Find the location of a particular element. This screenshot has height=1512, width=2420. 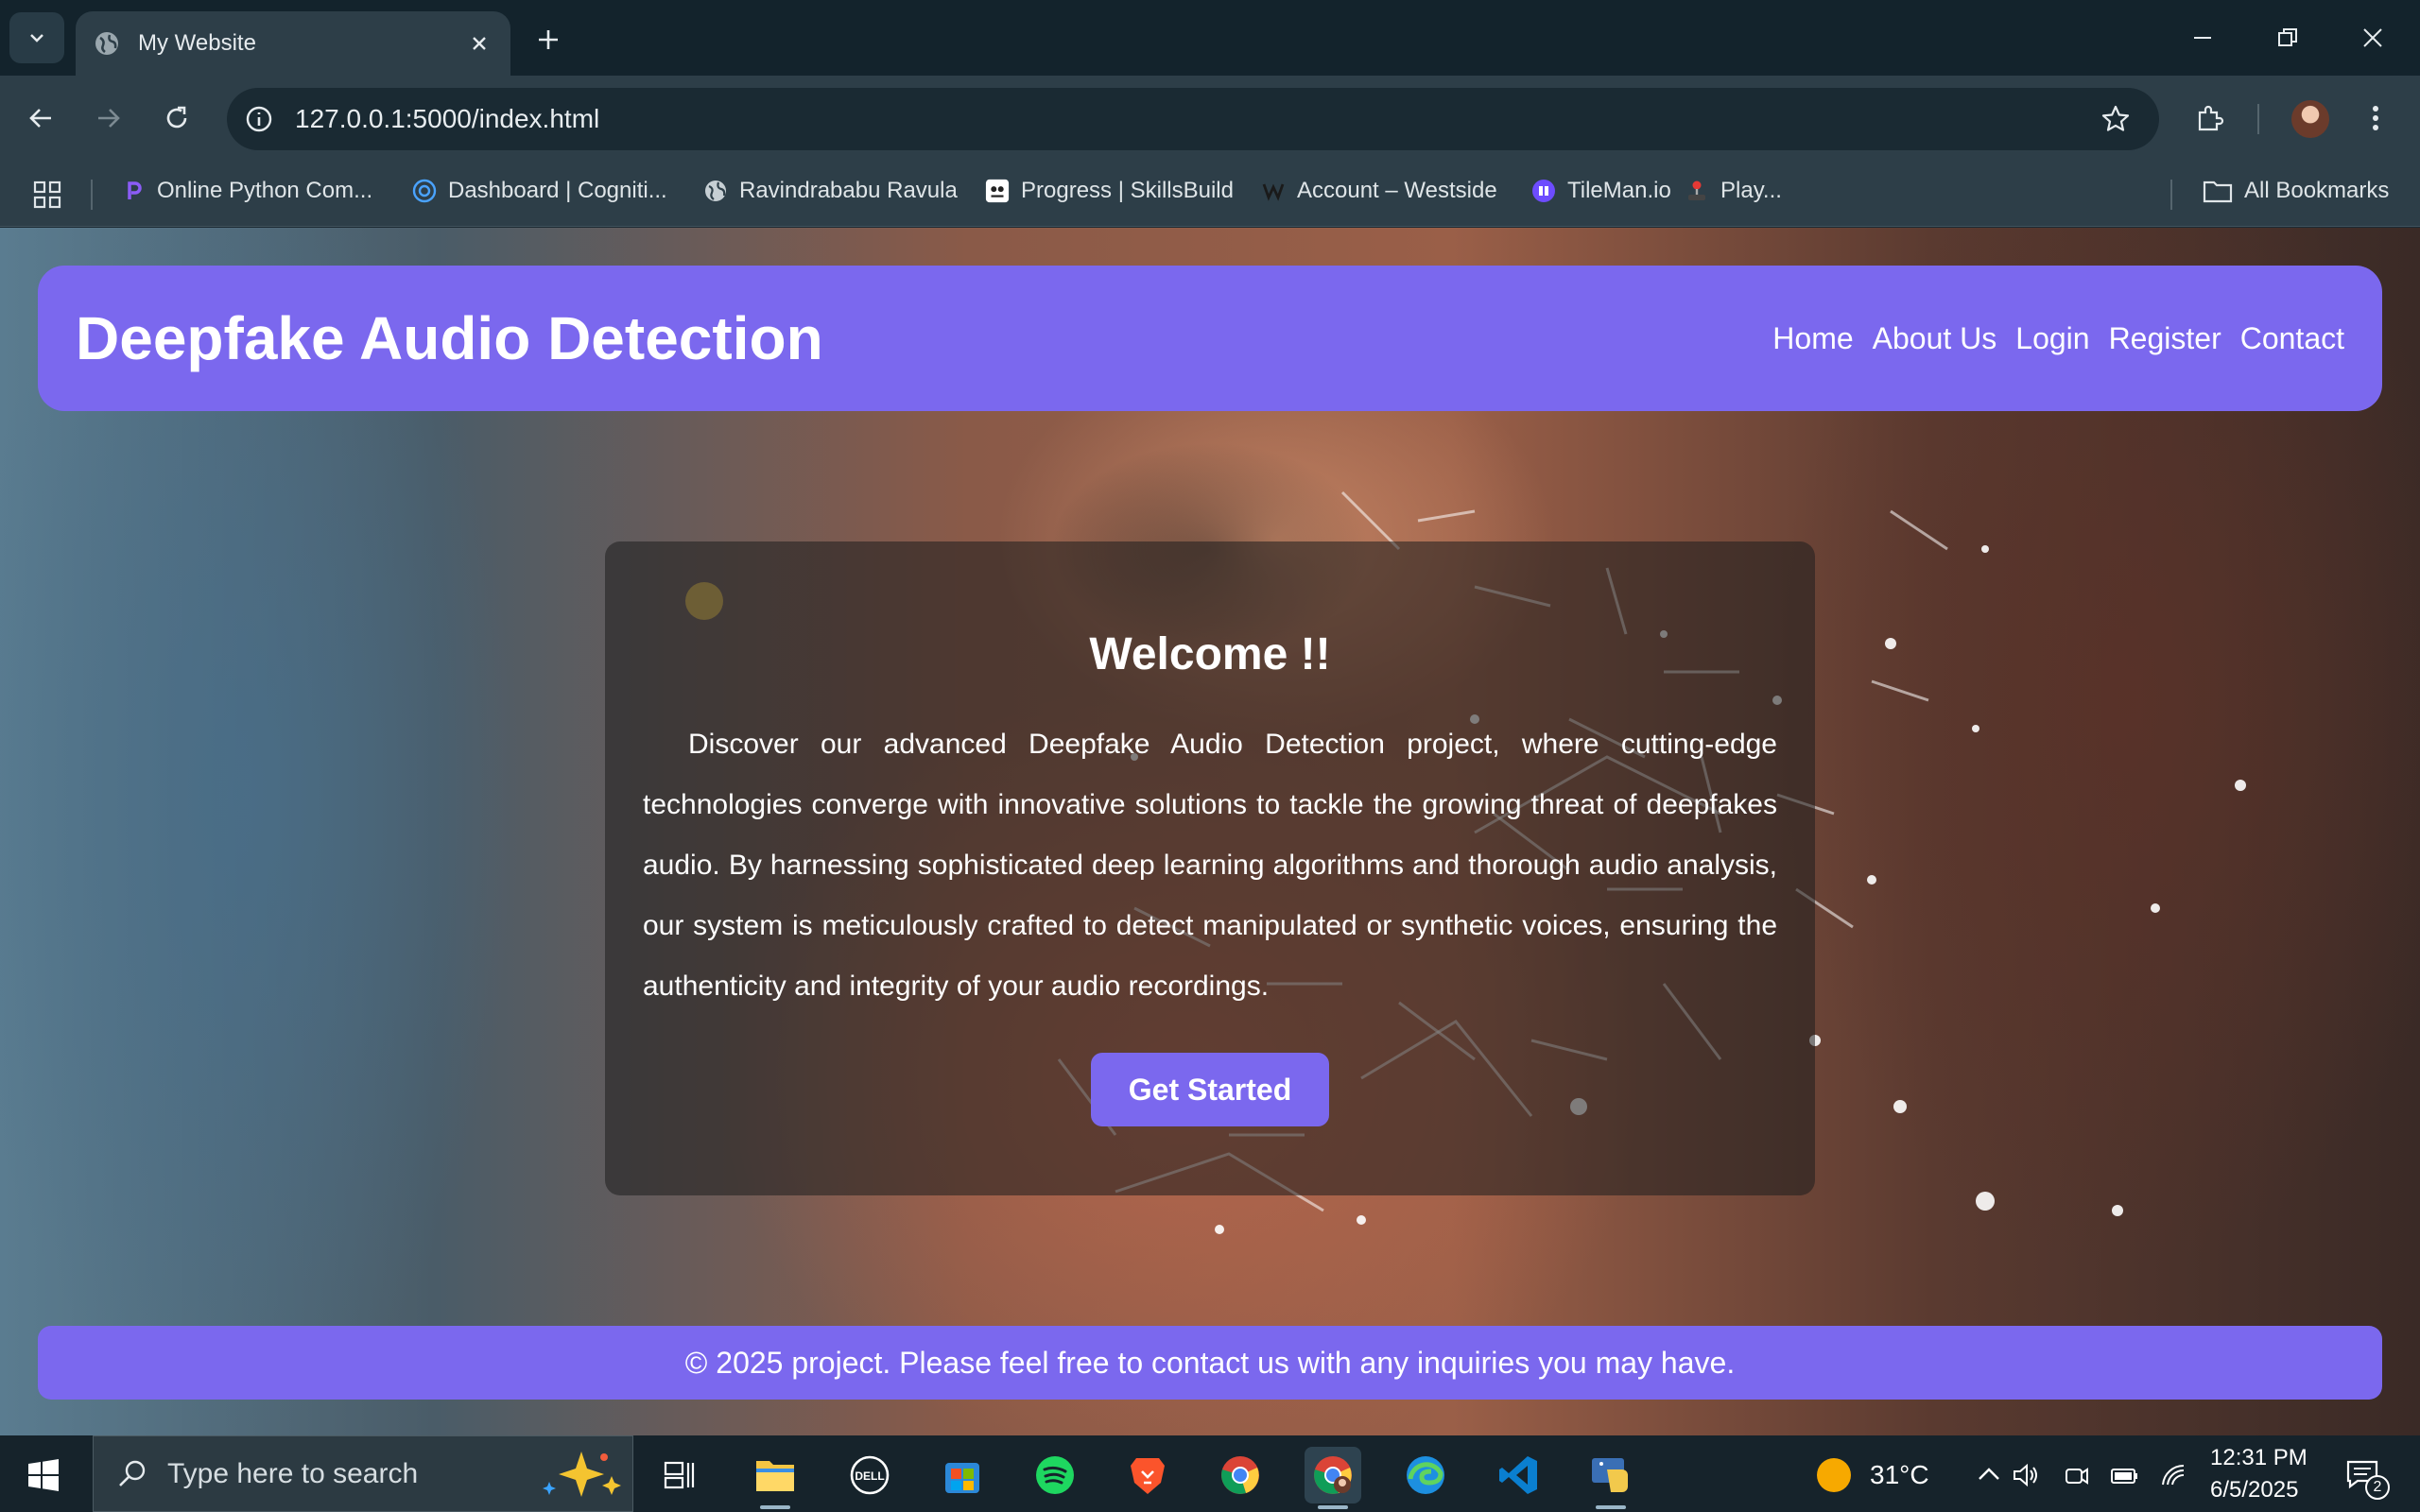

more-vert-icon is located at coordinates (2375, 118).